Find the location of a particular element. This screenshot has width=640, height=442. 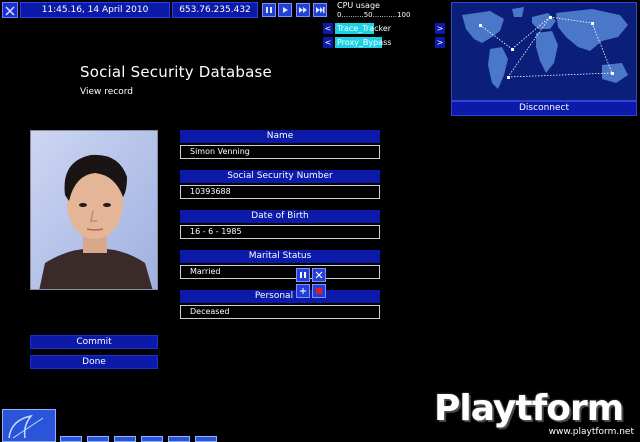

world-map is located at coordinates (544, 51).